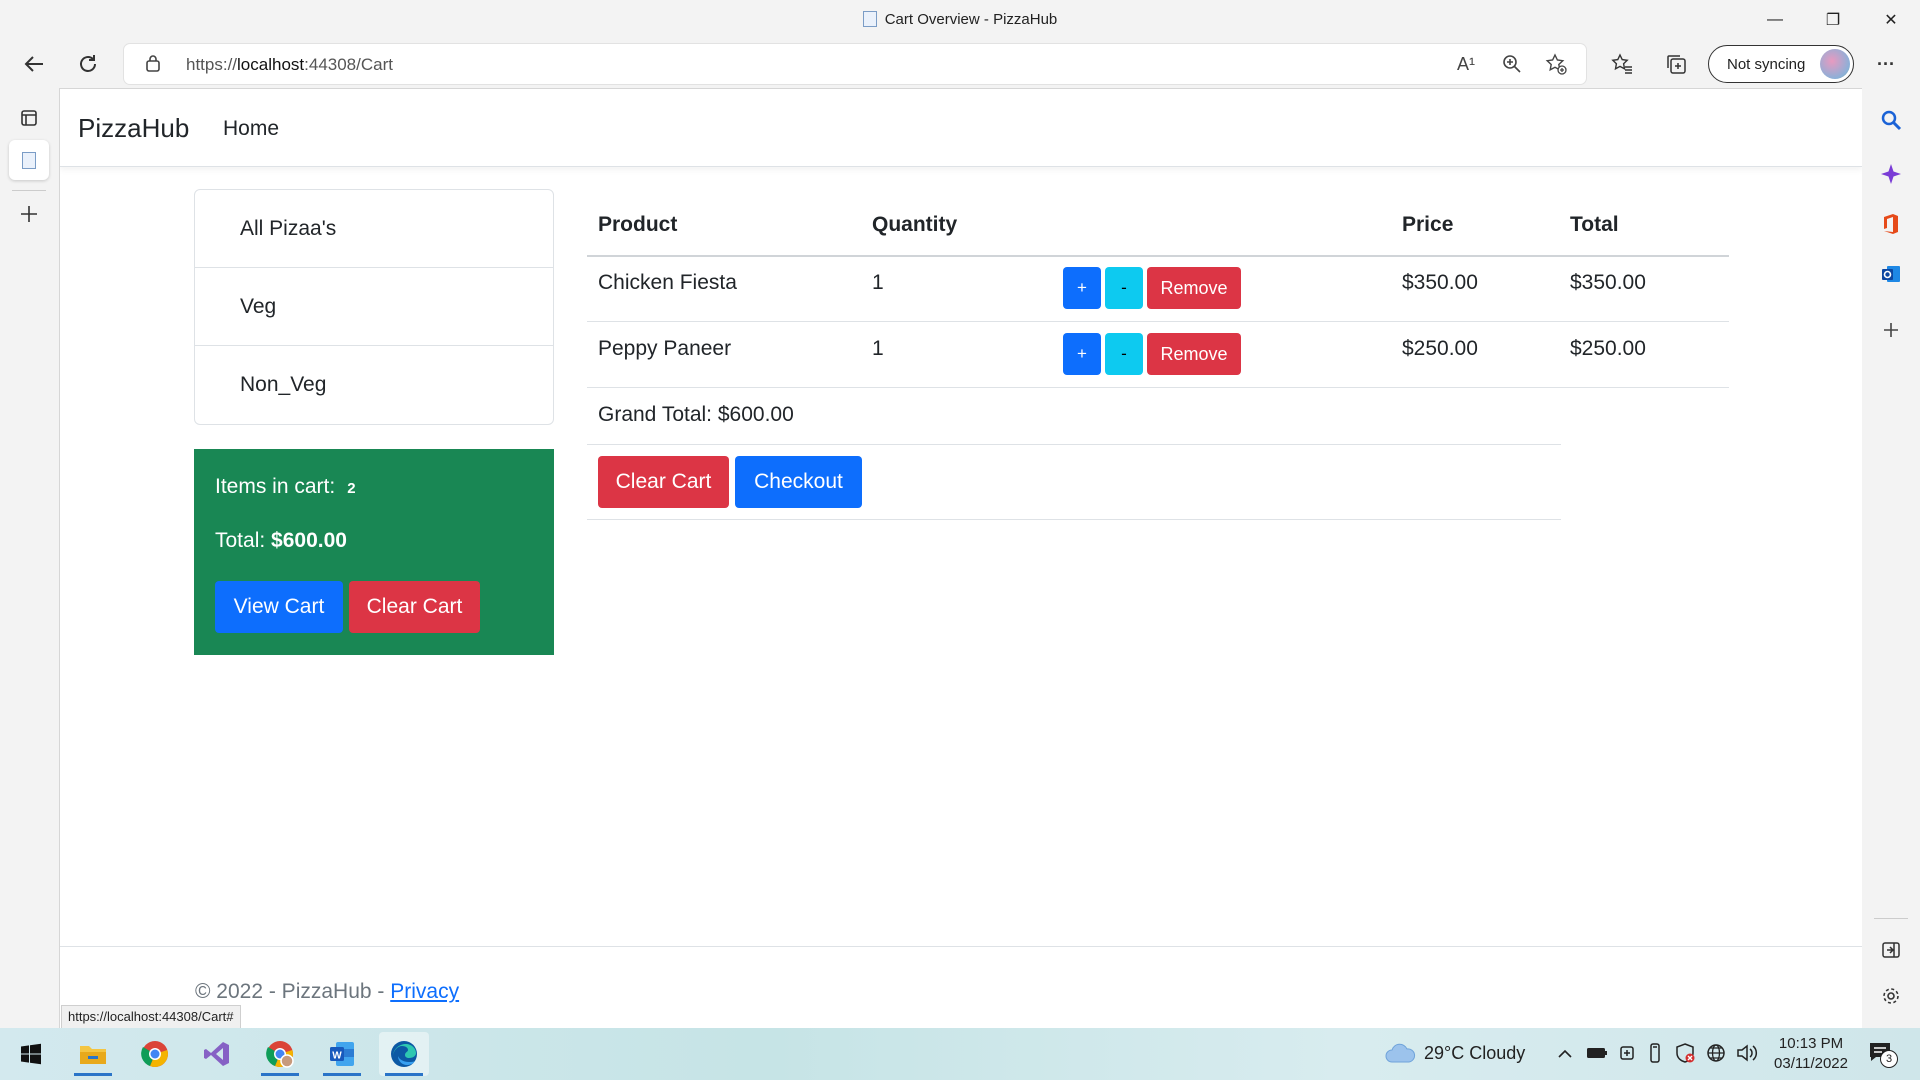 The height and width of the screenshot is (1080, 1920). What do you see at coordinates (293, 991) in the screenshot?
I see `footer-copyright: © 2022 - PizzaHub -` at bounding box center [293, 991].